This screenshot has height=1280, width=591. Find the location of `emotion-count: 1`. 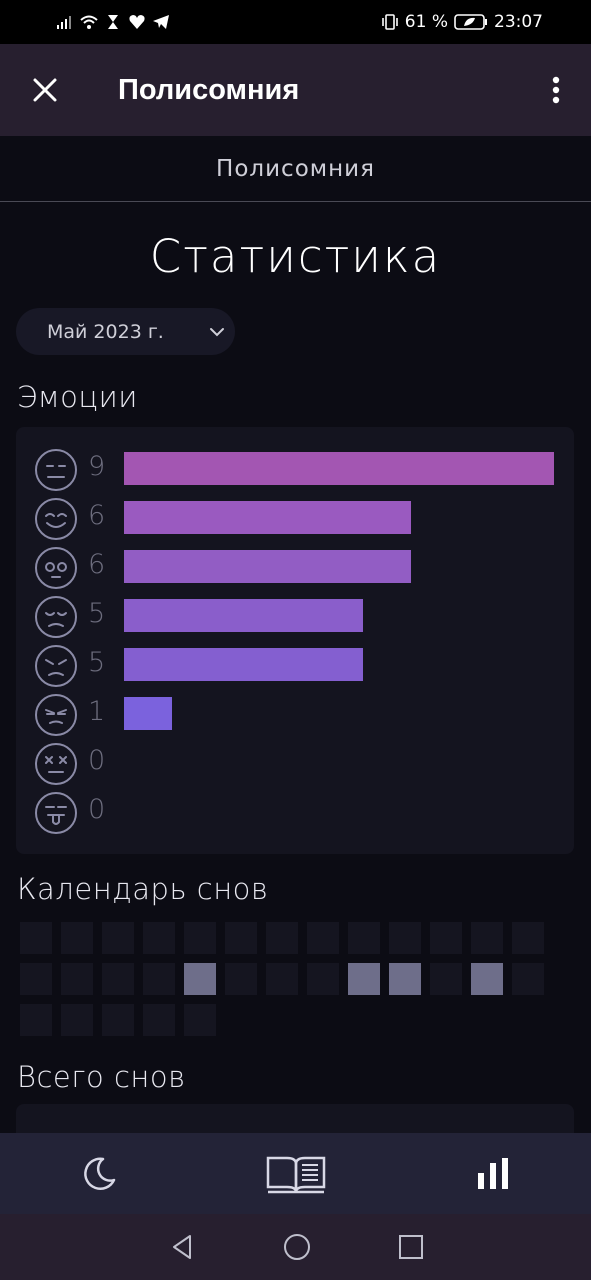

emotion-count: 1 is located at coordinates (97, 711).